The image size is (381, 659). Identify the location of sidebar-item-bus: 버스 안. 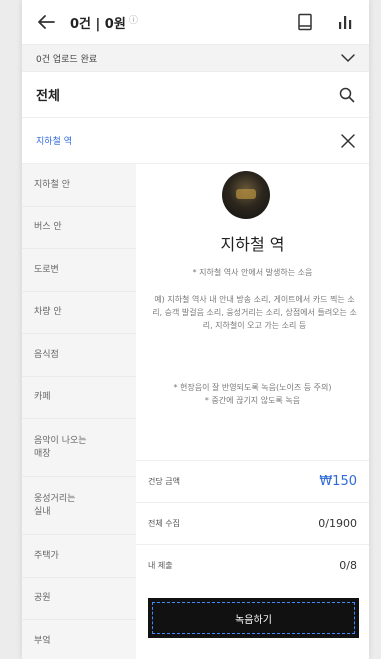
(79, 228).